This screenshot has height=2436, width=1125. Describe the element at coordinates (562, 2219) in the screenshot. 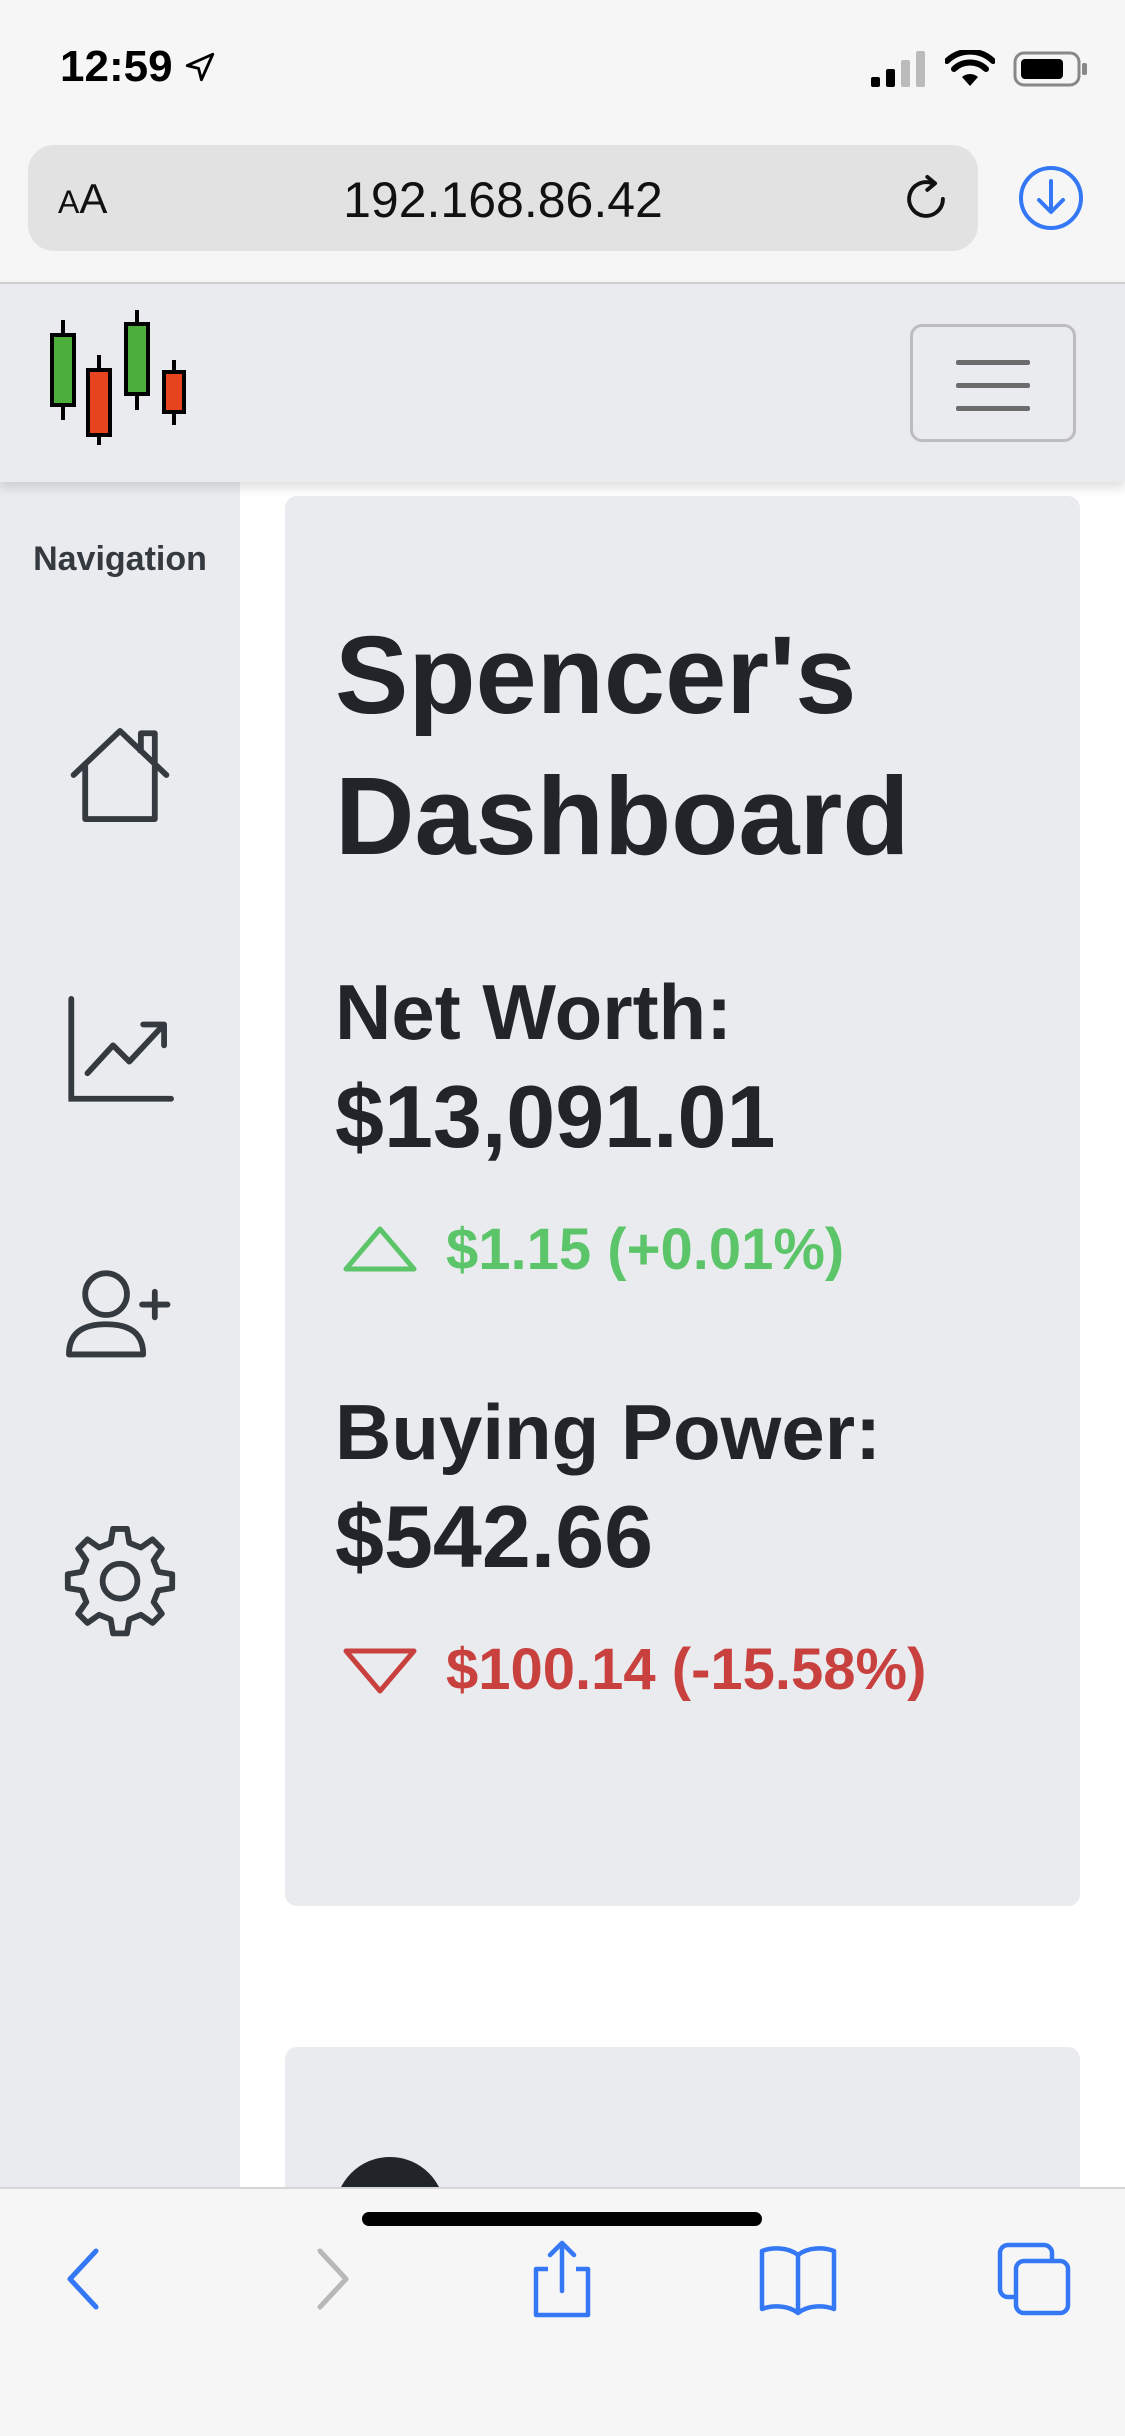

I see `home-indicator` at that location.